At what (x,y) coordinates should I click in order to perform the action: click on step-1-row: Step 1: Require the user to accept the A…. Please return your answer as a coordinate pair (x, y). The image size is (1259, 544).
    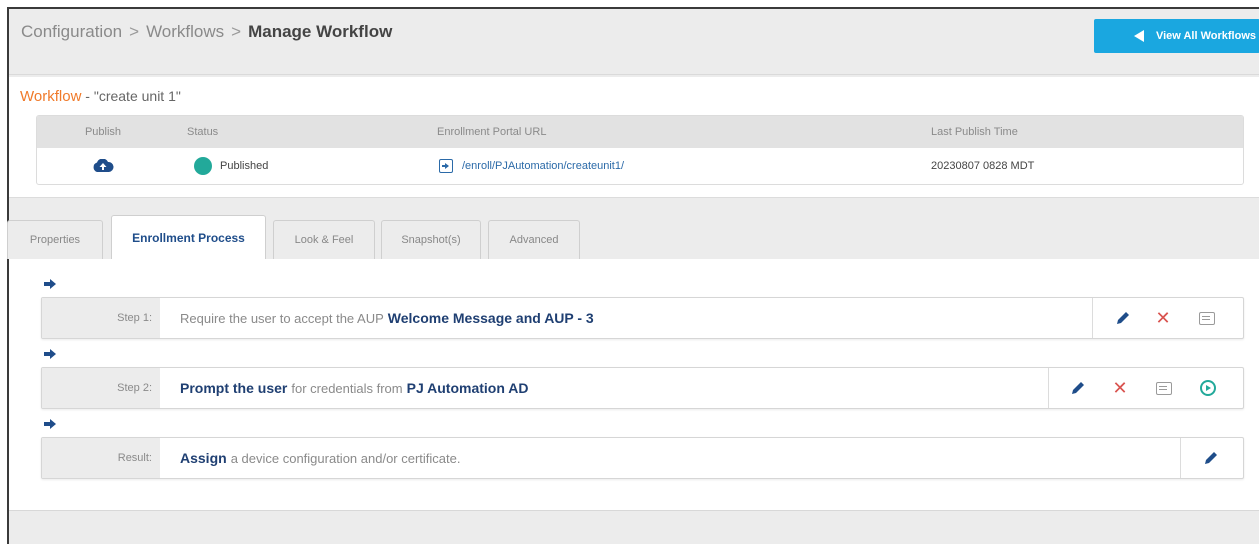
    Looking at the image, I should click on (642, 318).